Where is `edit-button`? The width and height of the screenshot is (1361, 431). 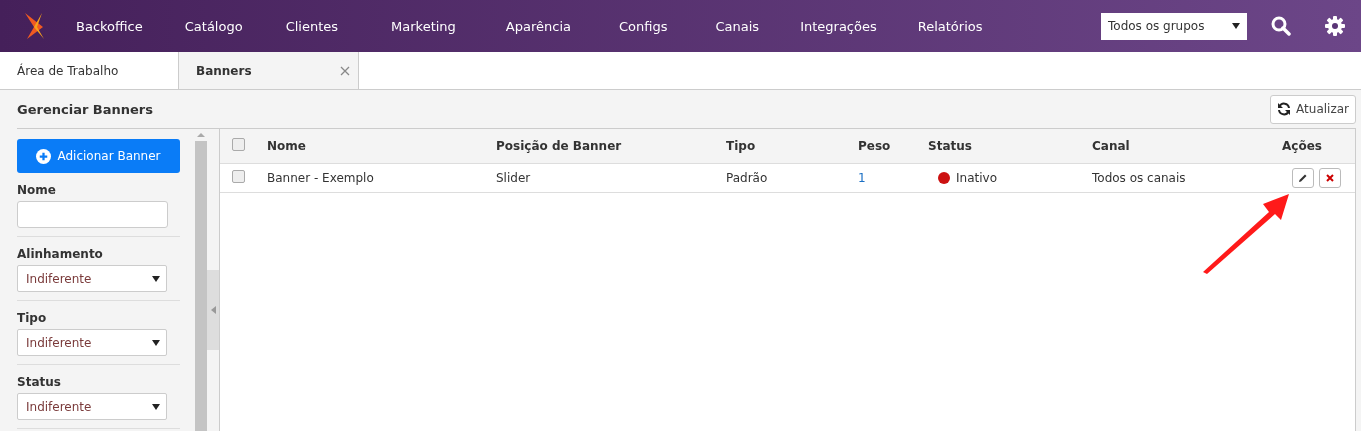 edit-button is located at coordinates (1303, 178).